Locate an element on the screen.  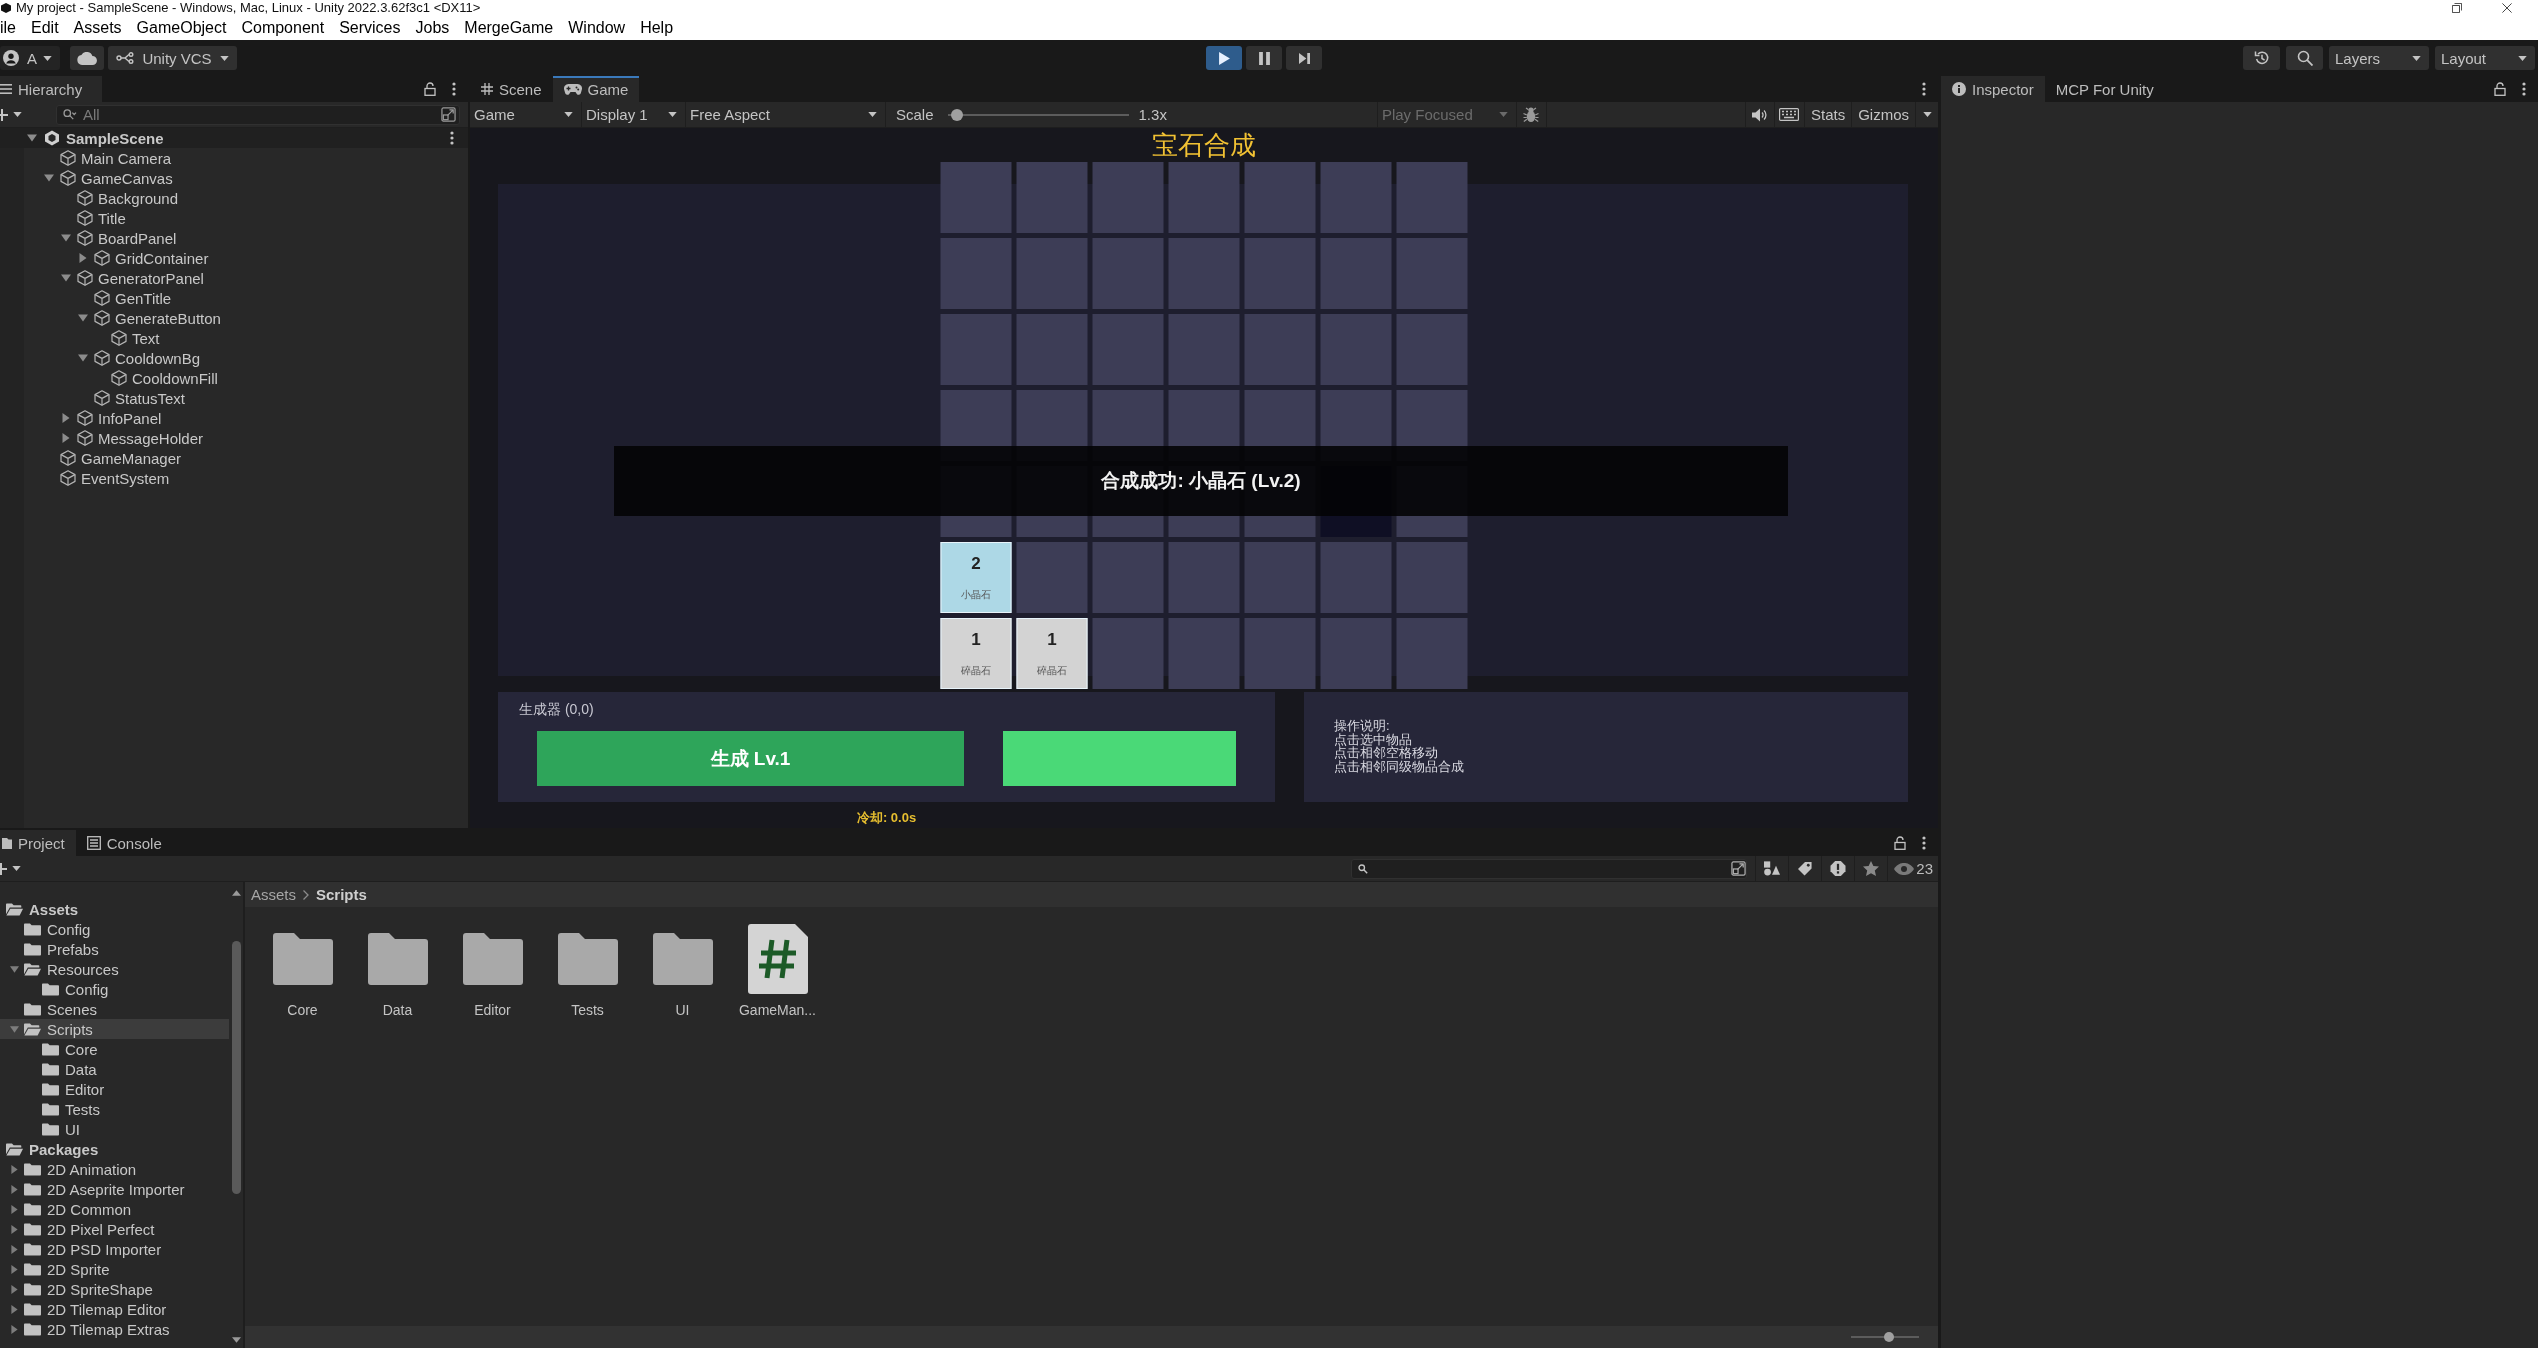
hierarchy-item: GameManager is located at coordinates (121, 458).